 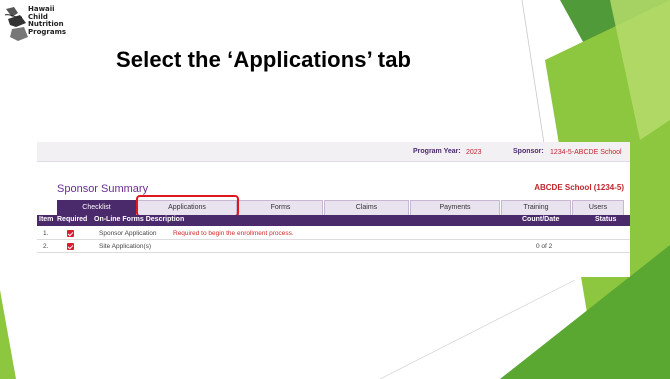 I want to click on hawaii-child-nutrition-logo: Hawaii Child Nutrition Programs, so click(x=39, y=25).